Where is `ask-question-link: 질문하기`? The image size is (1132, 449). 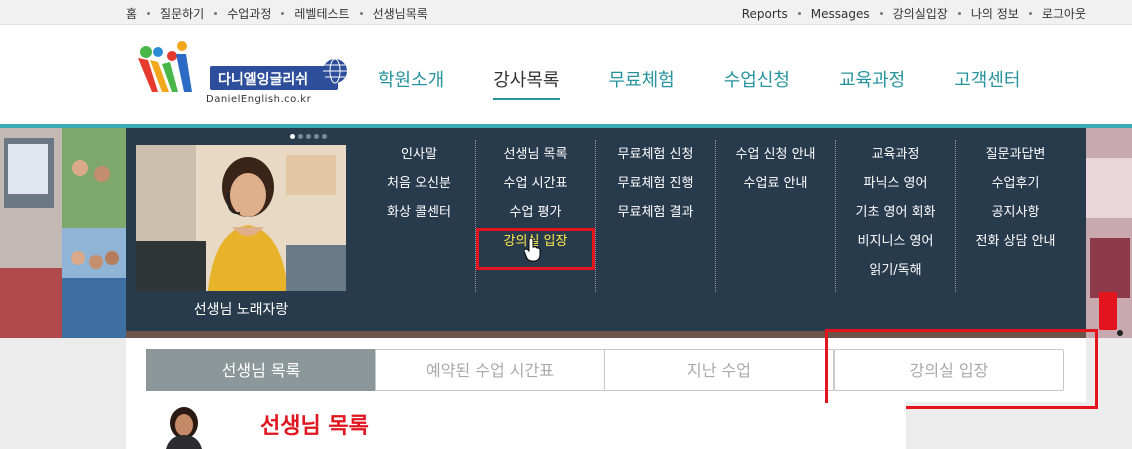
ask-question-link: 질문하기 is located at coordinates (182, 13).